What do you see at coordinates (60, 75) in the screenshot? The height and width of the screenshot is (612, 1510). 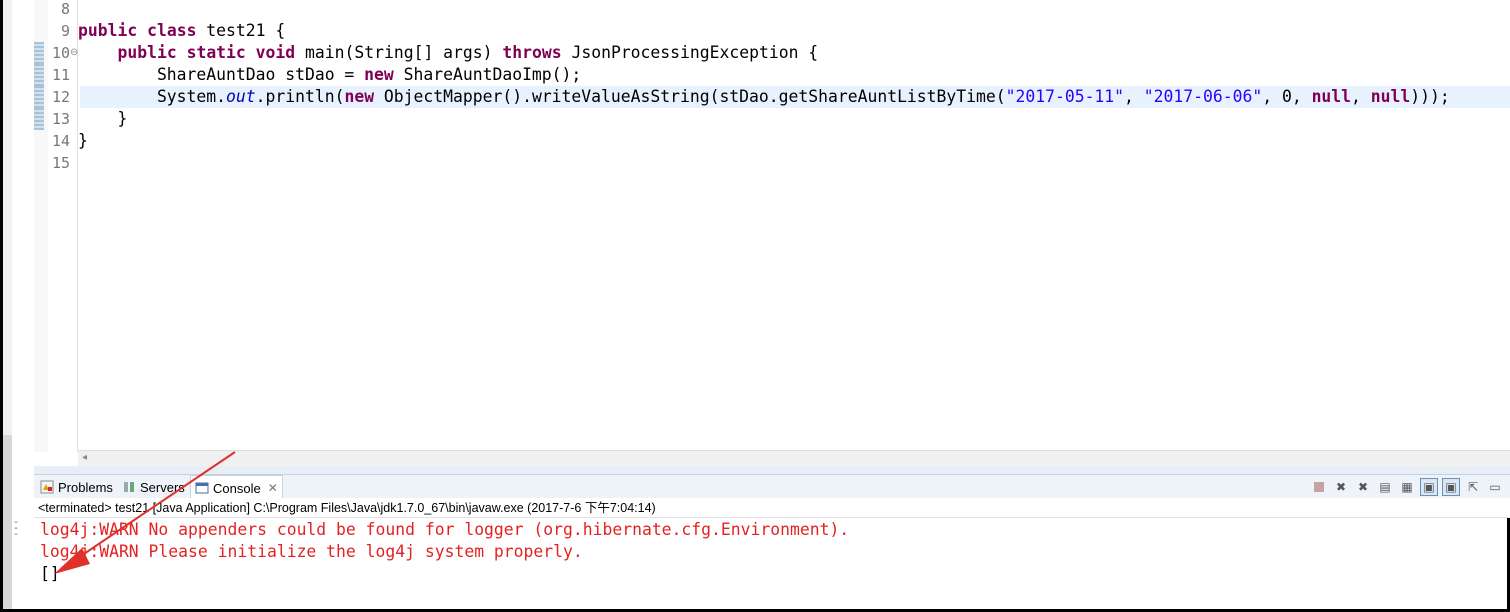 I see `line-number: 11` at bounding box center [60, 75].